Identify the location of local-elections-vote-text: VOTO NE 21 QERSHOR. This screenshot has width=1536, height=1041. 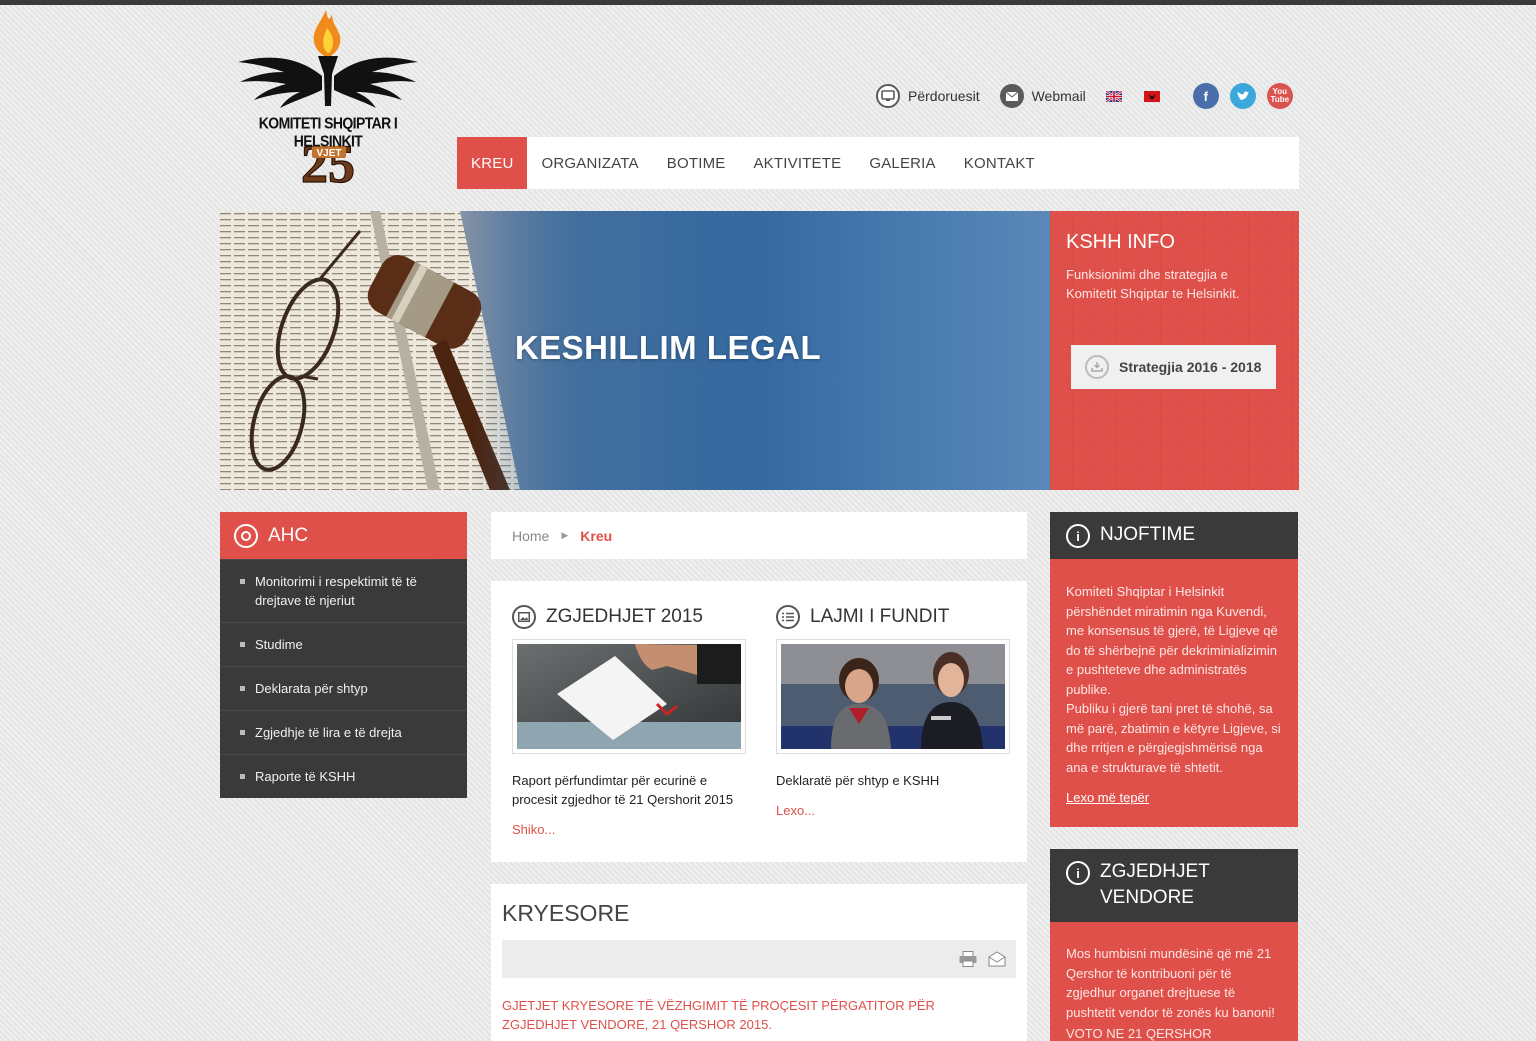
(1139, 1033).